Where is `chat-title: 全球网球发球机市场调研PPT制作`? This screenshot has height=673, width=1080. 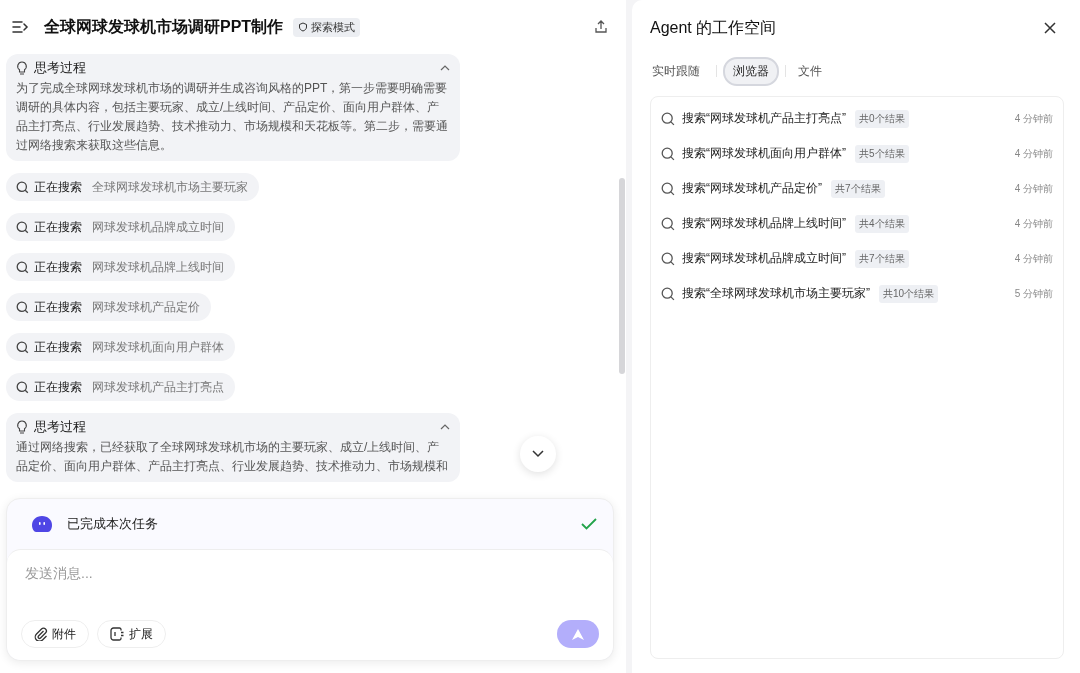 chat-title: 全球网球发球机市场调研PPT制作 is located at coordinates (164, 26).